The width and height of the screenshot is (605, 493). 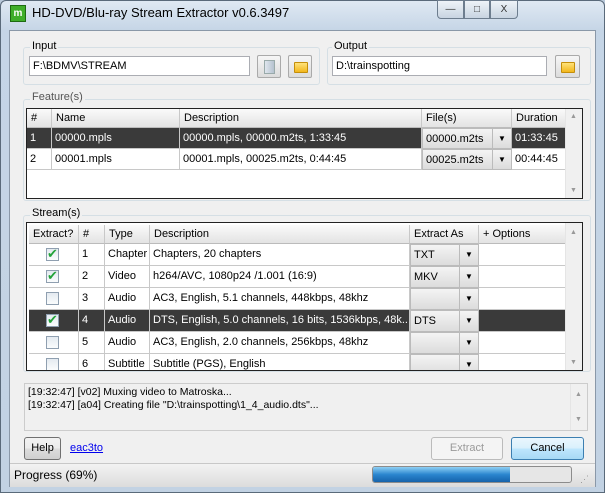 What do you see at coordinates (450, 9) in the screenshot?
I see `minimize-button: —` at bounding box center [450, 9].